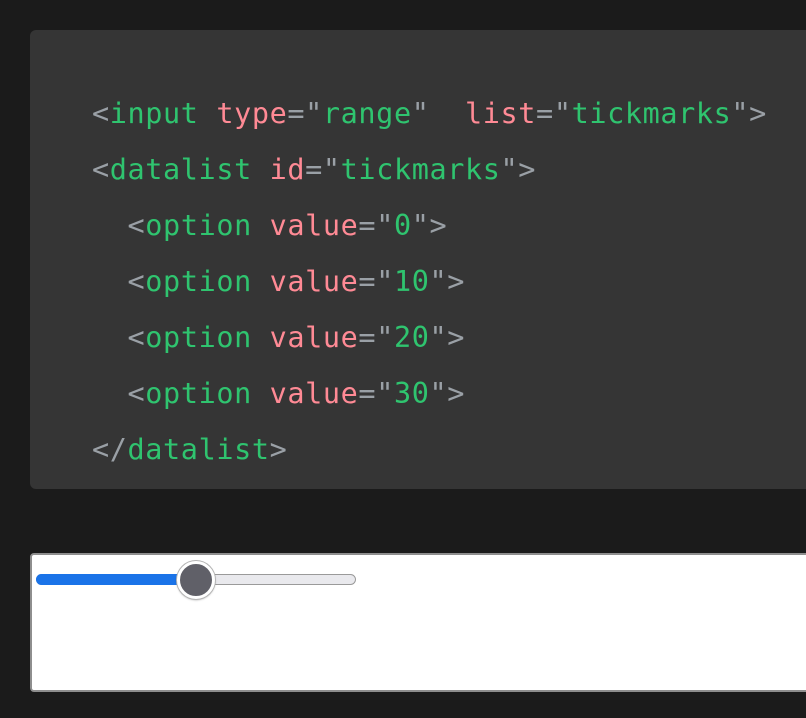 This screenshot has height=718, width=806. I want to click on code-line: <input type="range" list="tickmarks">, so click(449, 114).